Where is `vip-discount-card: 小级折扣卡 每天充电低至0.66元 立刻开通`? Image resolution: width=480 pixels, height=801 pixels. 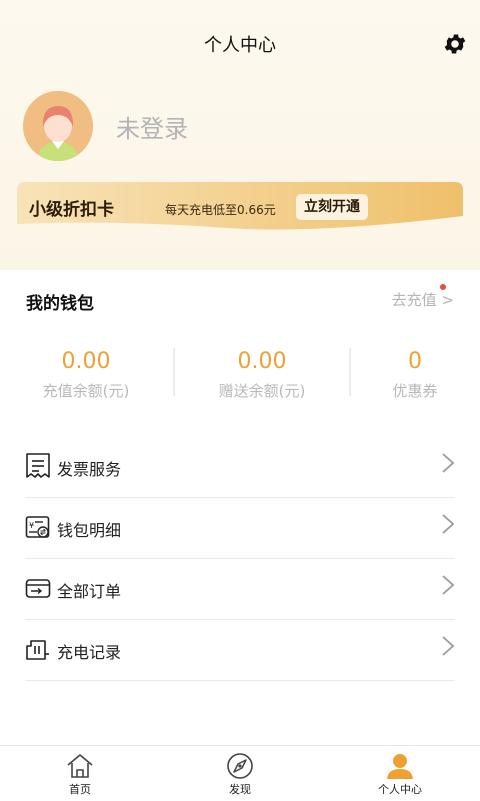 vip-discount-card: 小级折扣卡 每天充电低至0.66元 立刻开通 is located at coordinates (240, 207).